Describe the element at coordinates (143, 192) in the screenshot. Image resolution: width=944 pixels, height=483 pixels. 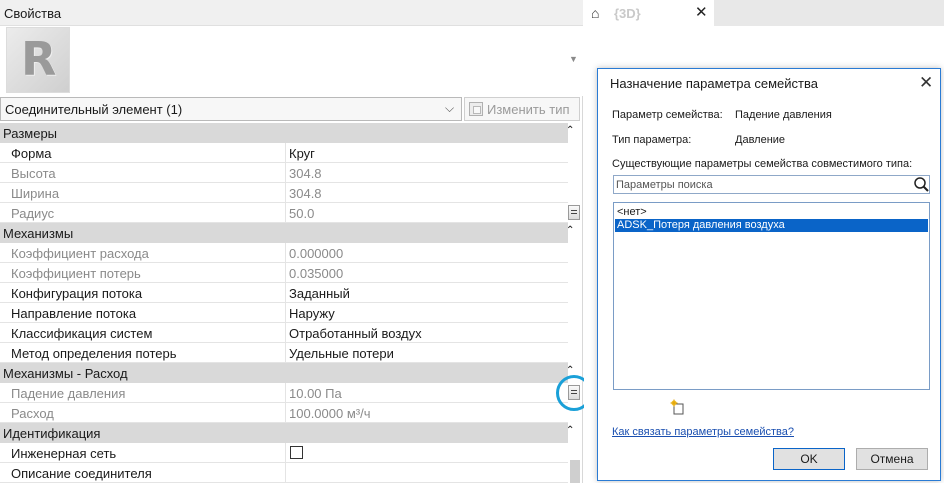
I see `property-name: Ширина` at that location.